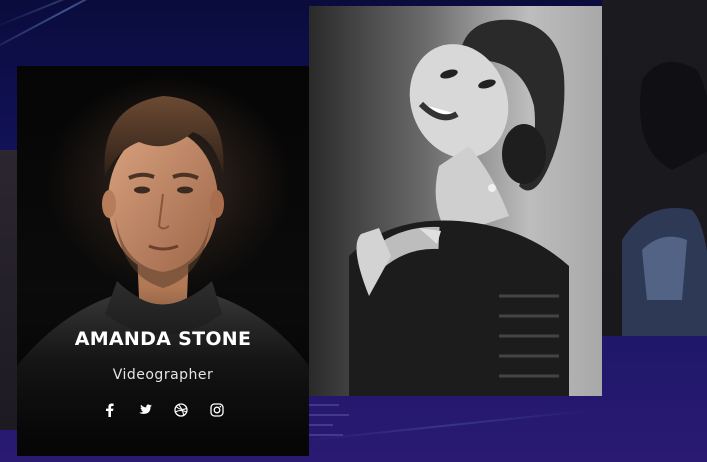 Image resolution: width=707 pixels, height=462 pixels. What do you see at coordinates (163, 375) in the screenshot?
I see `team-member-role: Videographer` at bounding box center [163, 375].